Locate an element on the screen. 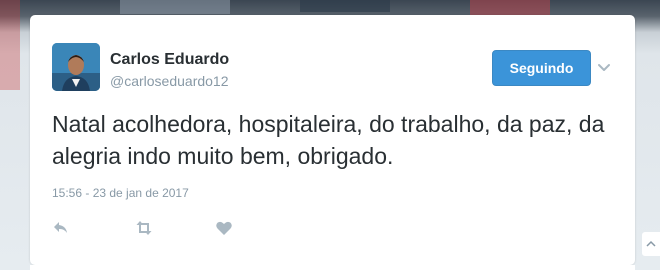  author-handle: @carloseduardo12 is located at coordinates (169, 81).